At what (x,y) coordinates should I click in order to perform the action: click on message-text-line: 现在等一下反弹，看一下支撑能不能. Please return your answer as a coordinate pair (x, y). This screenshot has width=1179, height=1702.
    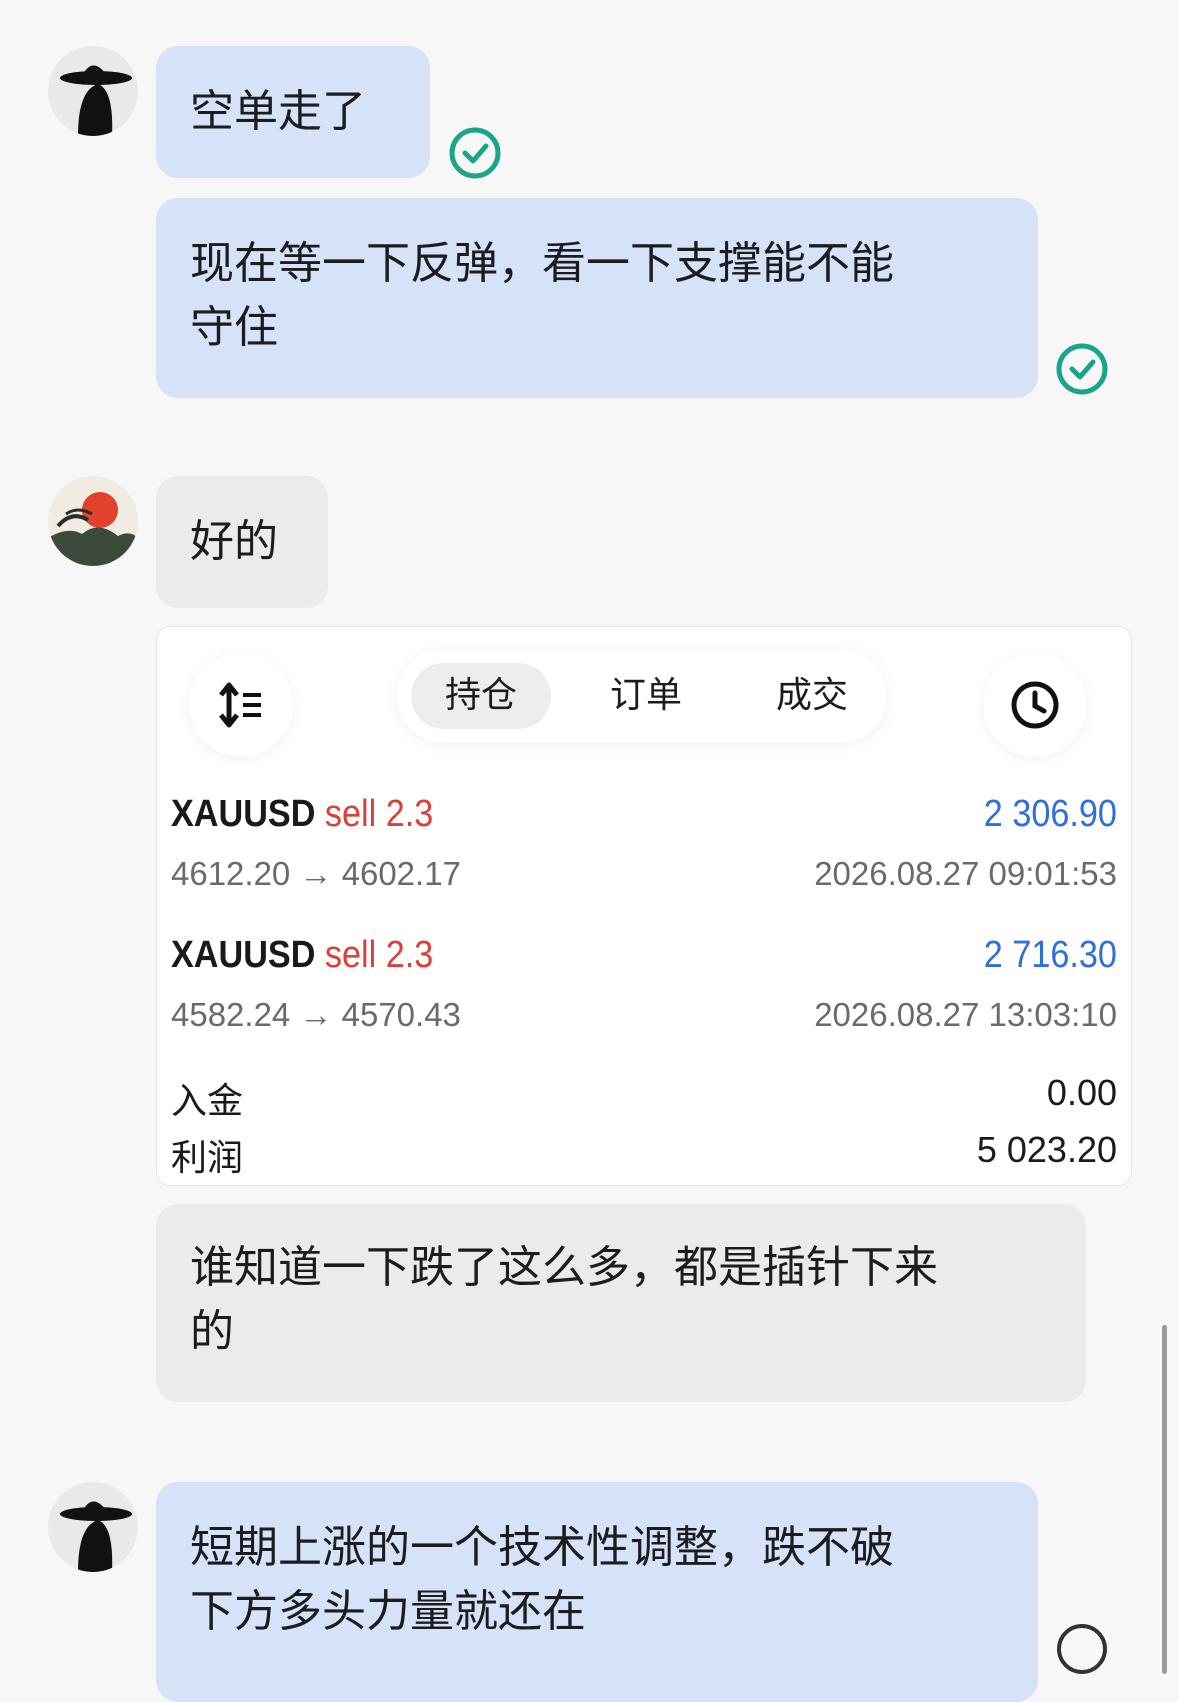
    Looking at the image, I should click on (542, 263).